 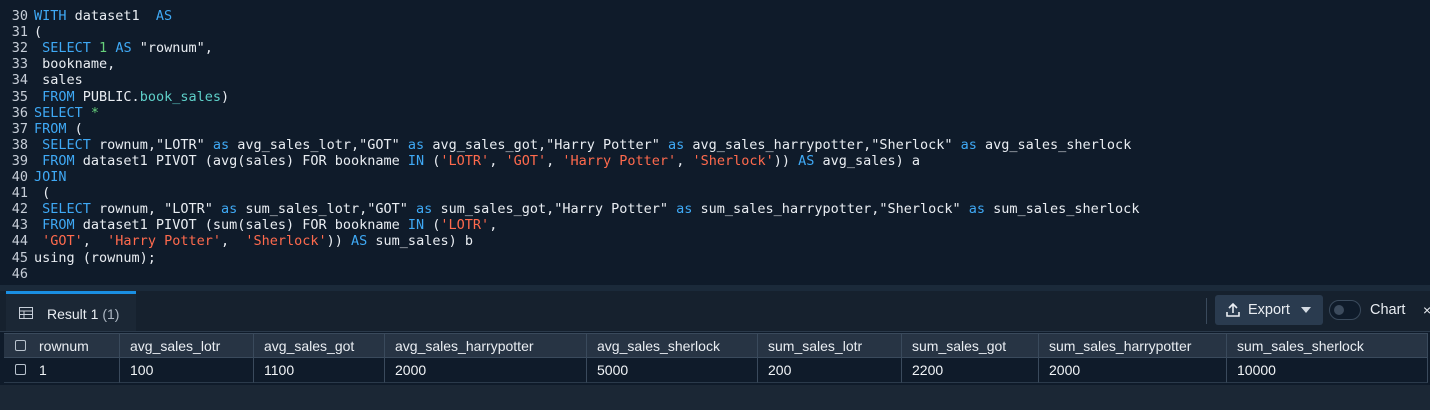 I want to click on table-icon, so click(x=26, y=313).